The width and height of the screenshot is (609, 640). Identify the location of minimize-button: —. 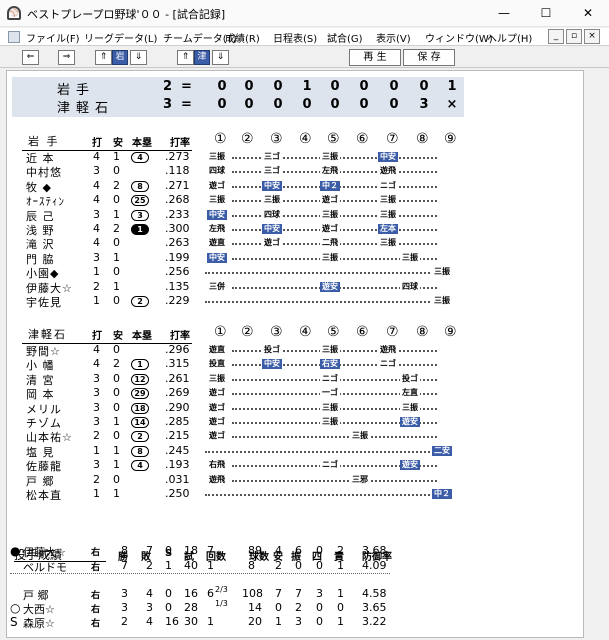
(504, 13).